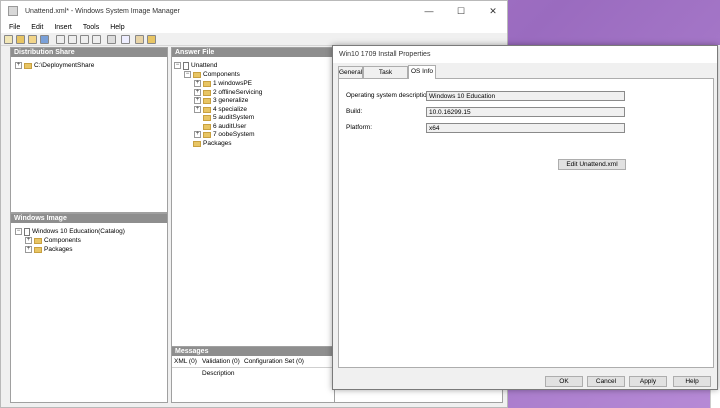  What do you see at coordinates (60, 39) in the screenshot?
I see `cut-icon` at bounding box center [60, 39].